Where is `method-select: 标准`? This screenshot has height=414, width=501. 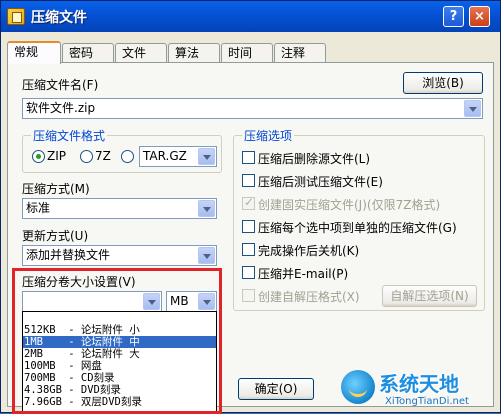
method-select: 标准 is located at coordinates (119, 208).